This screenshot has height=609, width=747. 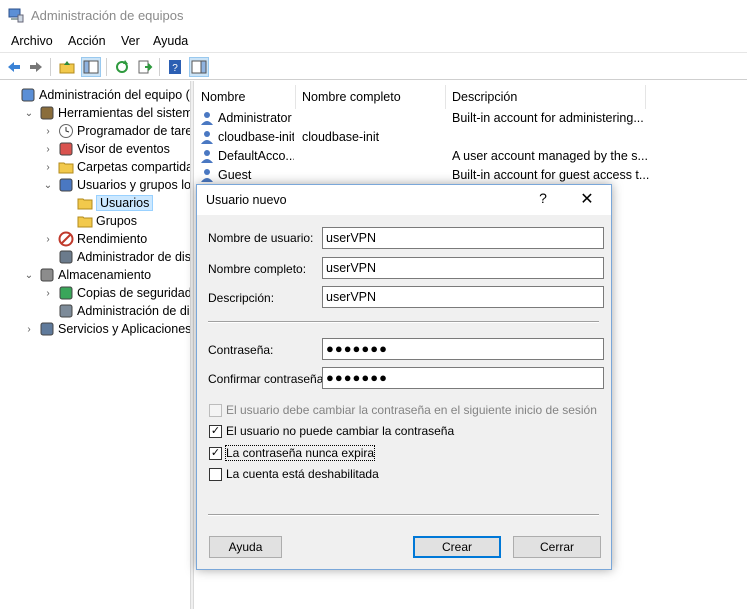 What do you see at coordinates (106, 149) in the screenshot?
I see `tree-node: › Visor de eventos` at bounding box center [106, 149].